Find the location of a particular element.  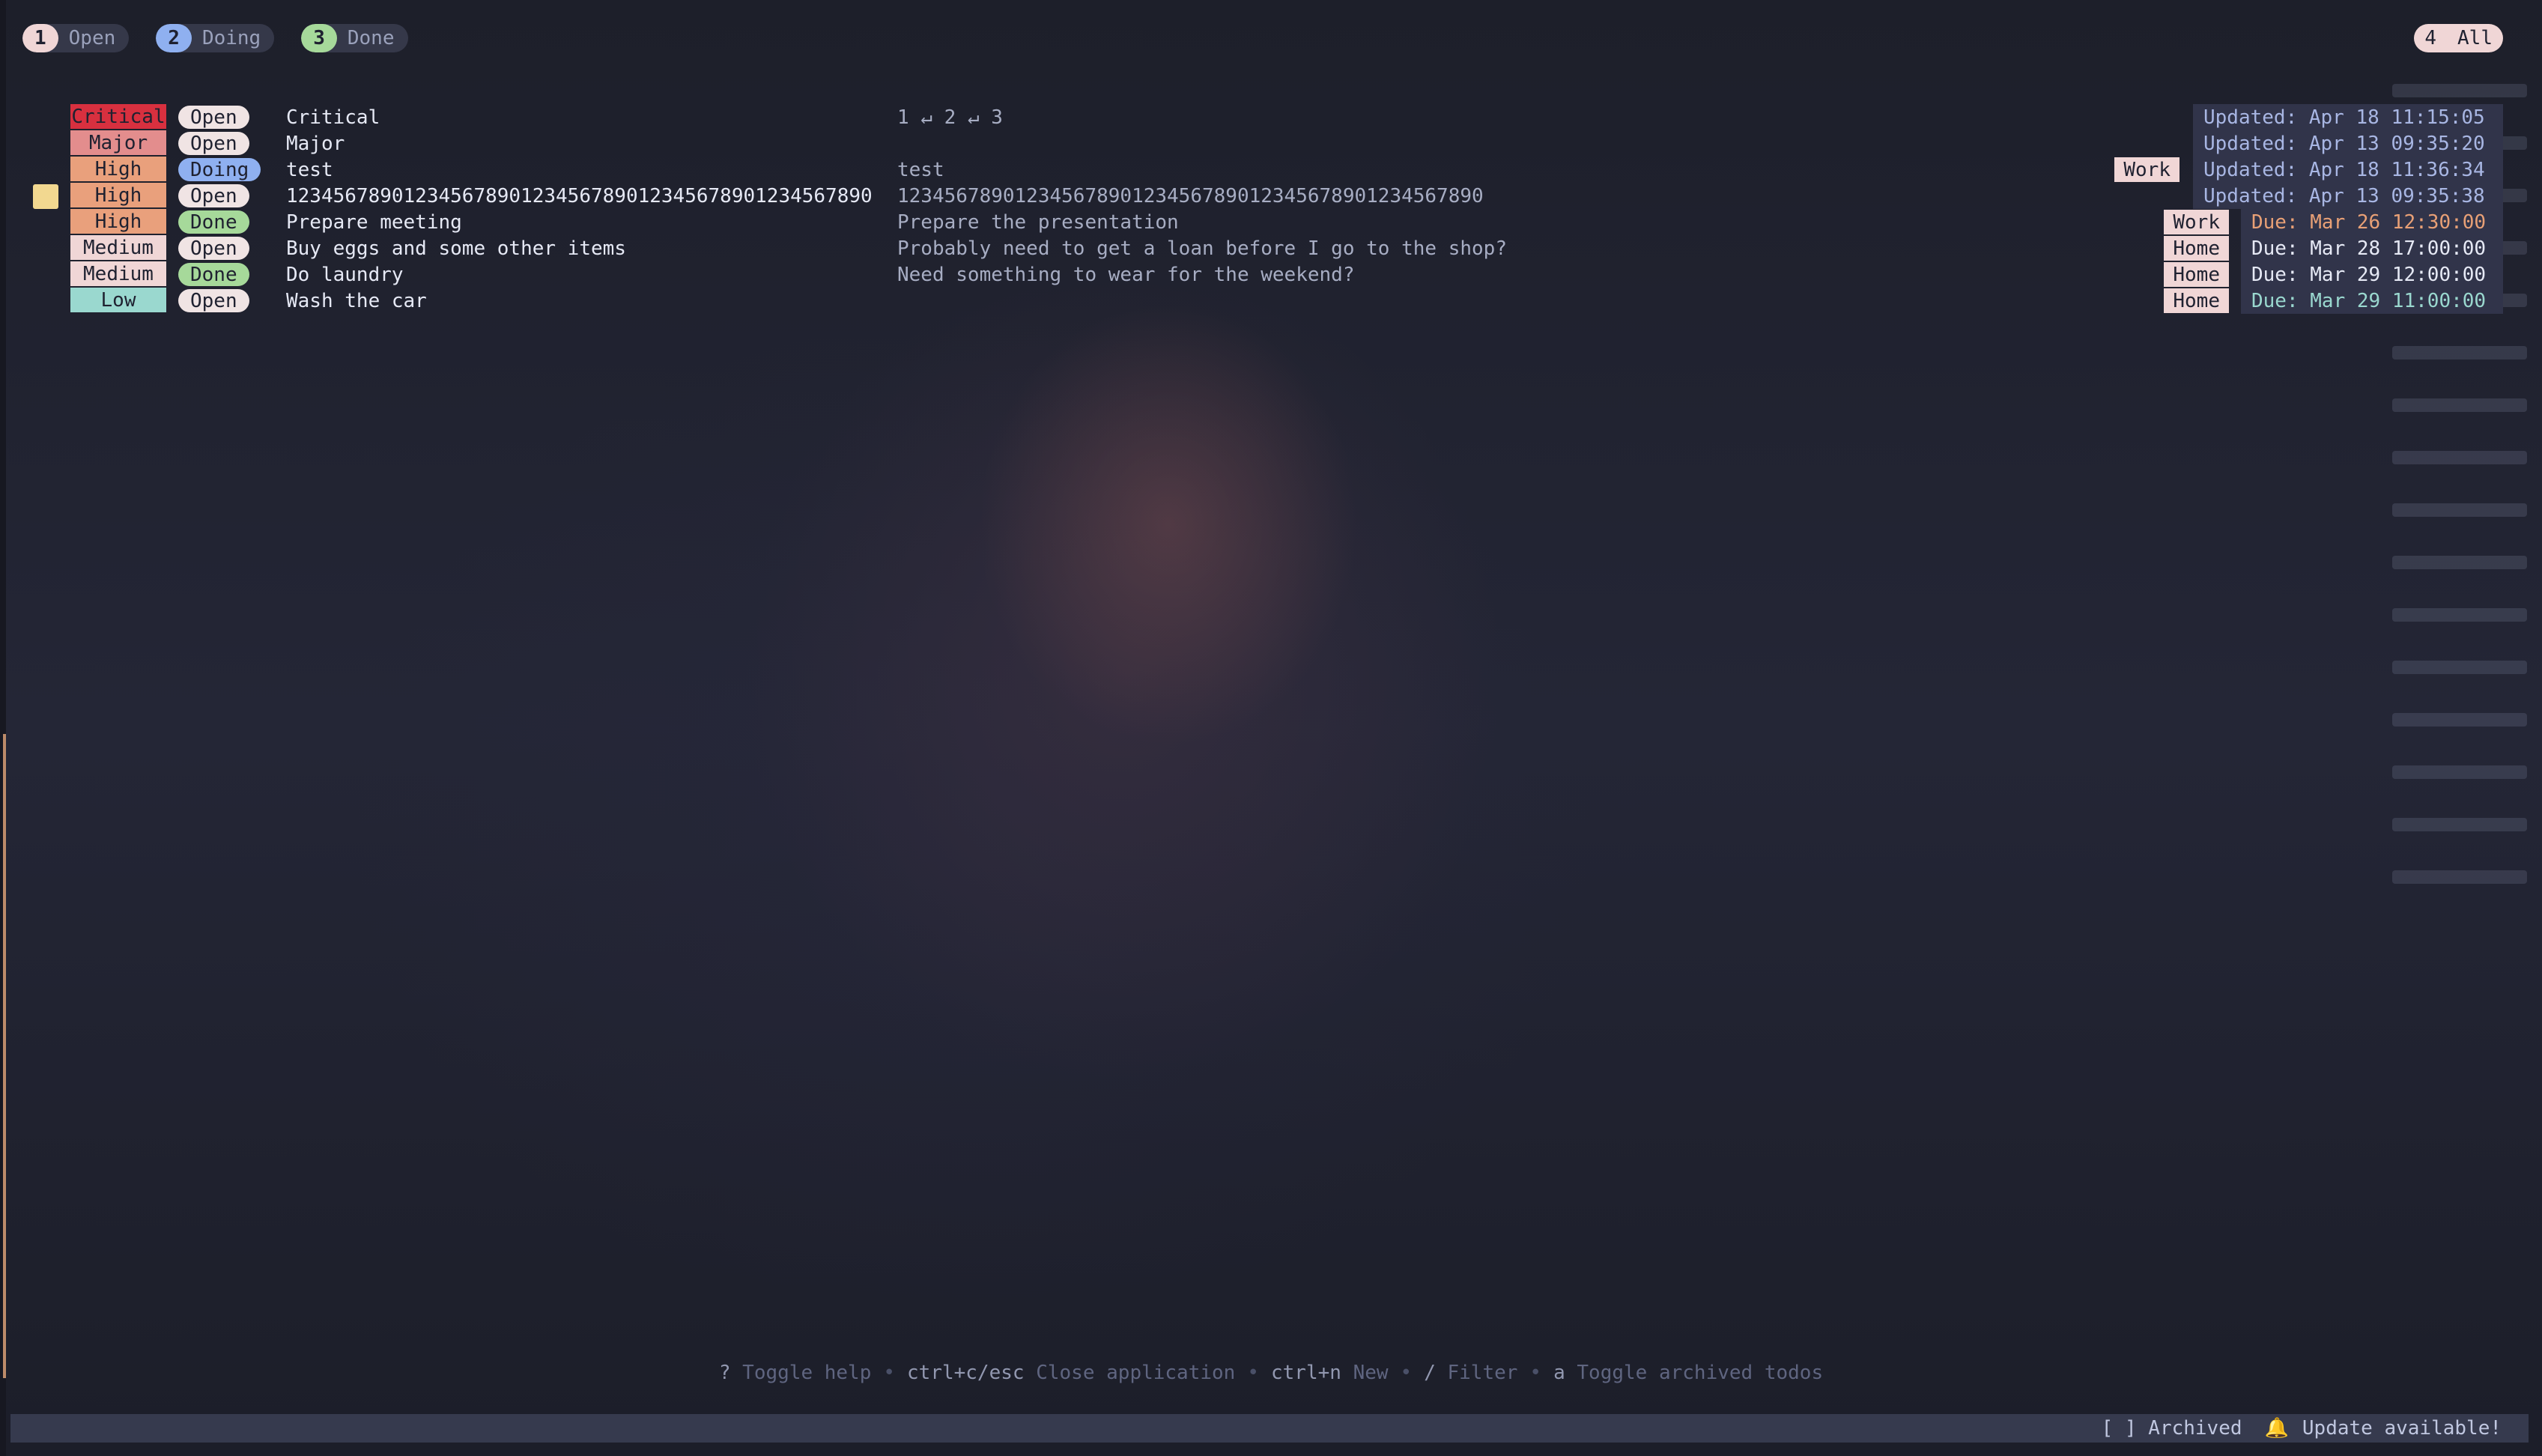

todo-title: Buy eggs and some other items is located at coordinates (456, 248).